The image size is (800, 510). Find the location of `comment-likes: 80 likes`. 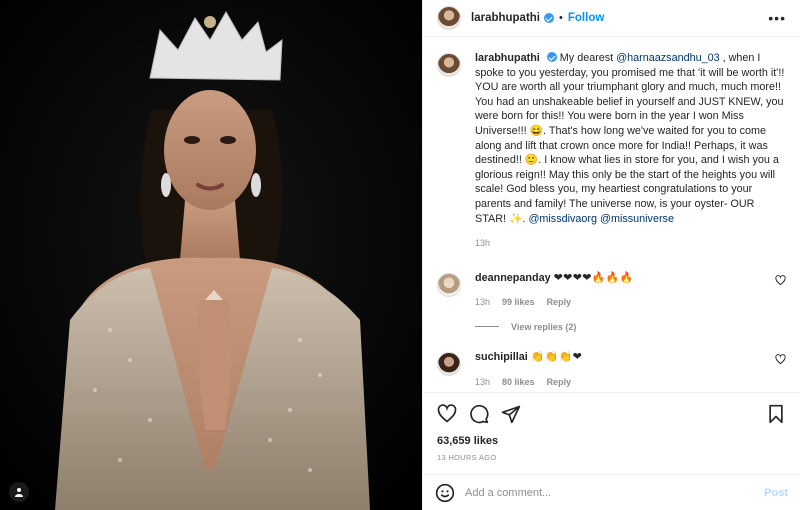

comment-likes: 80 likes is located at coordinates (518, 382).